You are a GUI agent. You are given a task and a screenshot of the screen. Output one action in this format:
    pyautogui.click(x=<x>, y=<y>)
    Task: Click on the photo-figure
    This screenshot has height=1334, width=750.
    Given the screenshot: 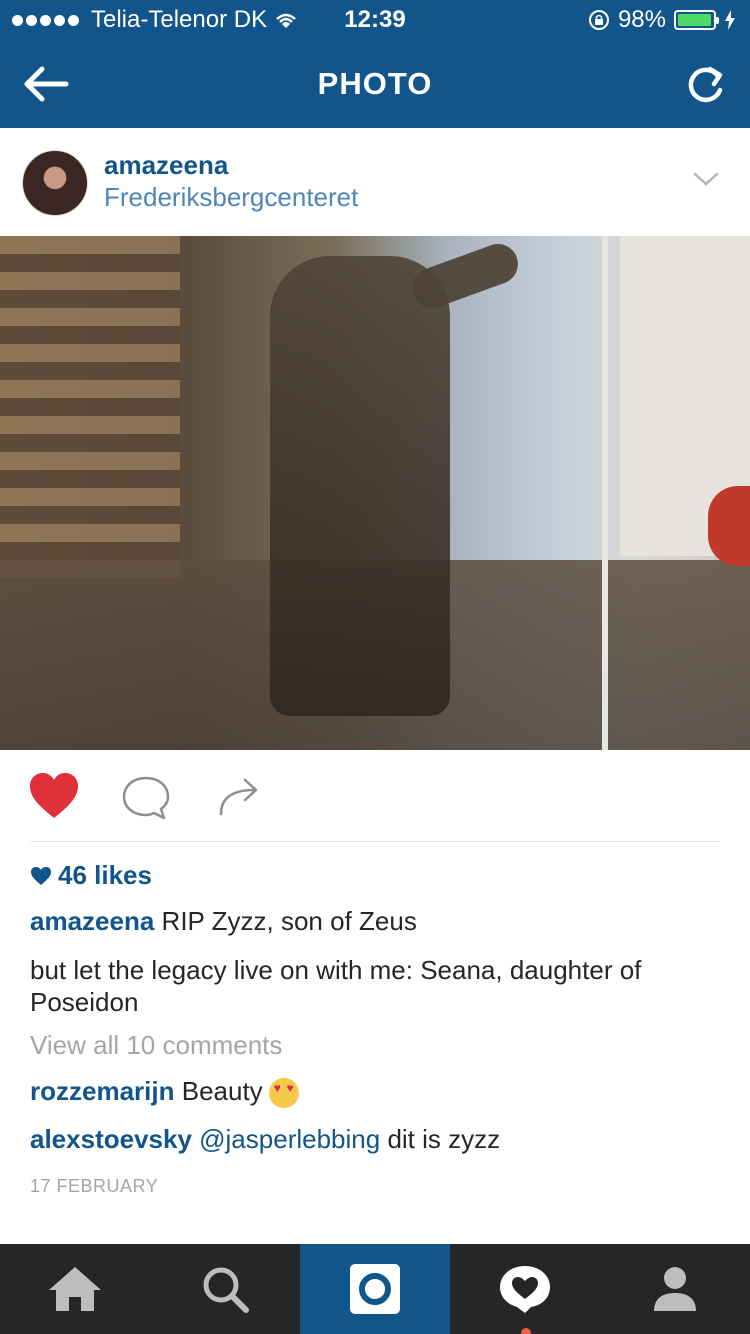 What is the action you would take?
    pyautogui.click(x=360, y=486)
    